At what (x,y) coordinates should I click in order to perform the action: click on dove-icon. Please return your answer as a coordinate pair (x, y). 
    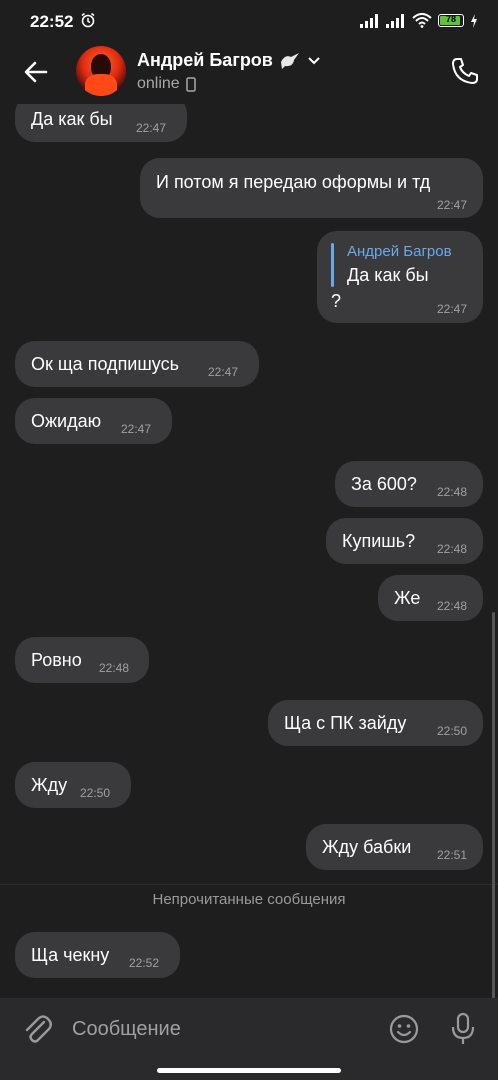
    Looking at the image, I should click on (289, 60).